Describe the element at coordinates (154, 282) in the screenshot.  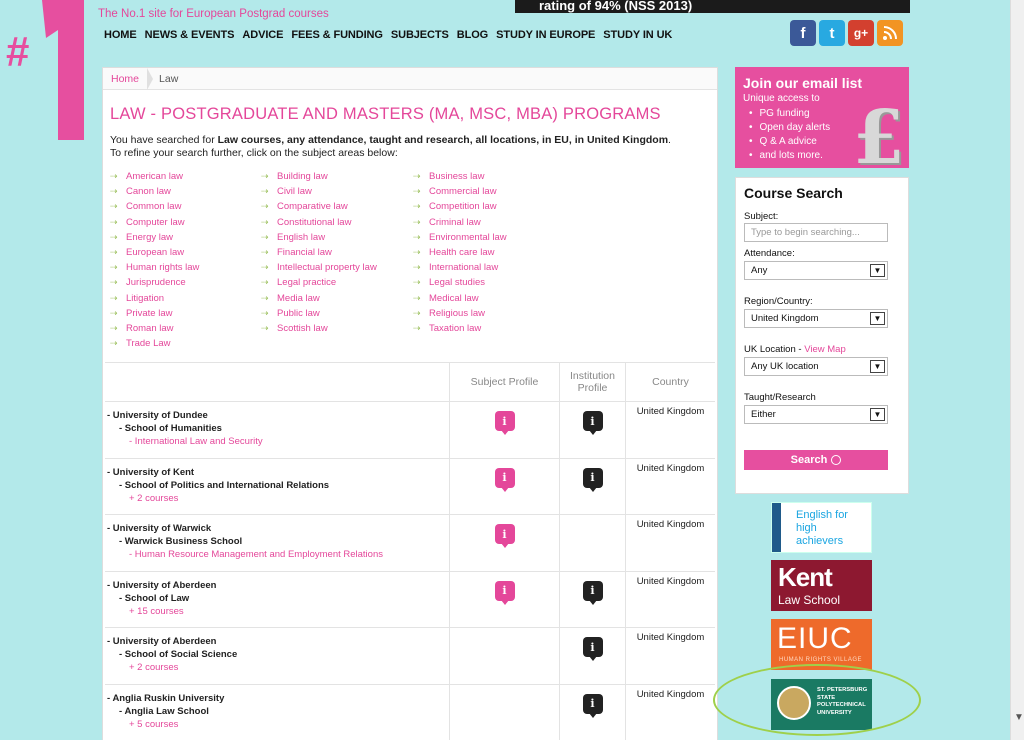
I see `subject-link: ⇢ Jurisprudence` at that location.